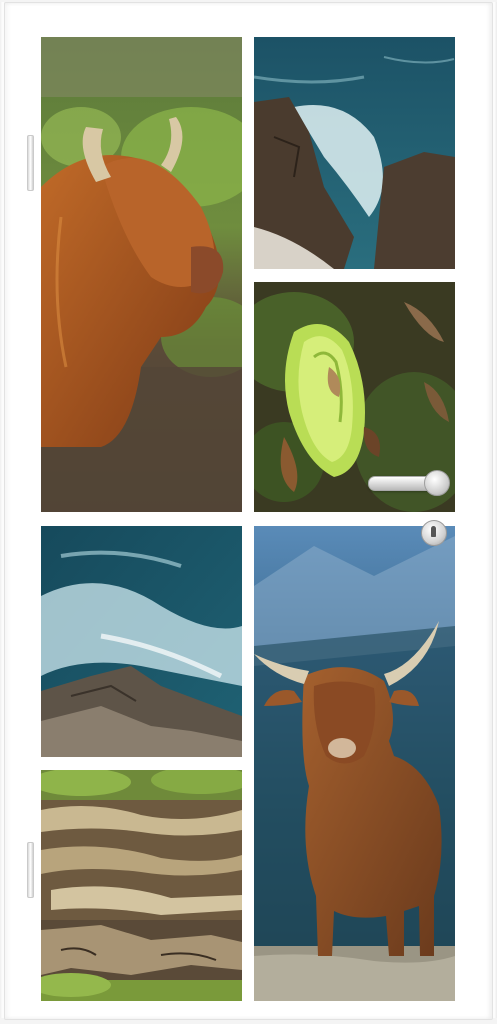 The image size is (497, 1024). I want to click on keyhole-icon, so click(434, 533).